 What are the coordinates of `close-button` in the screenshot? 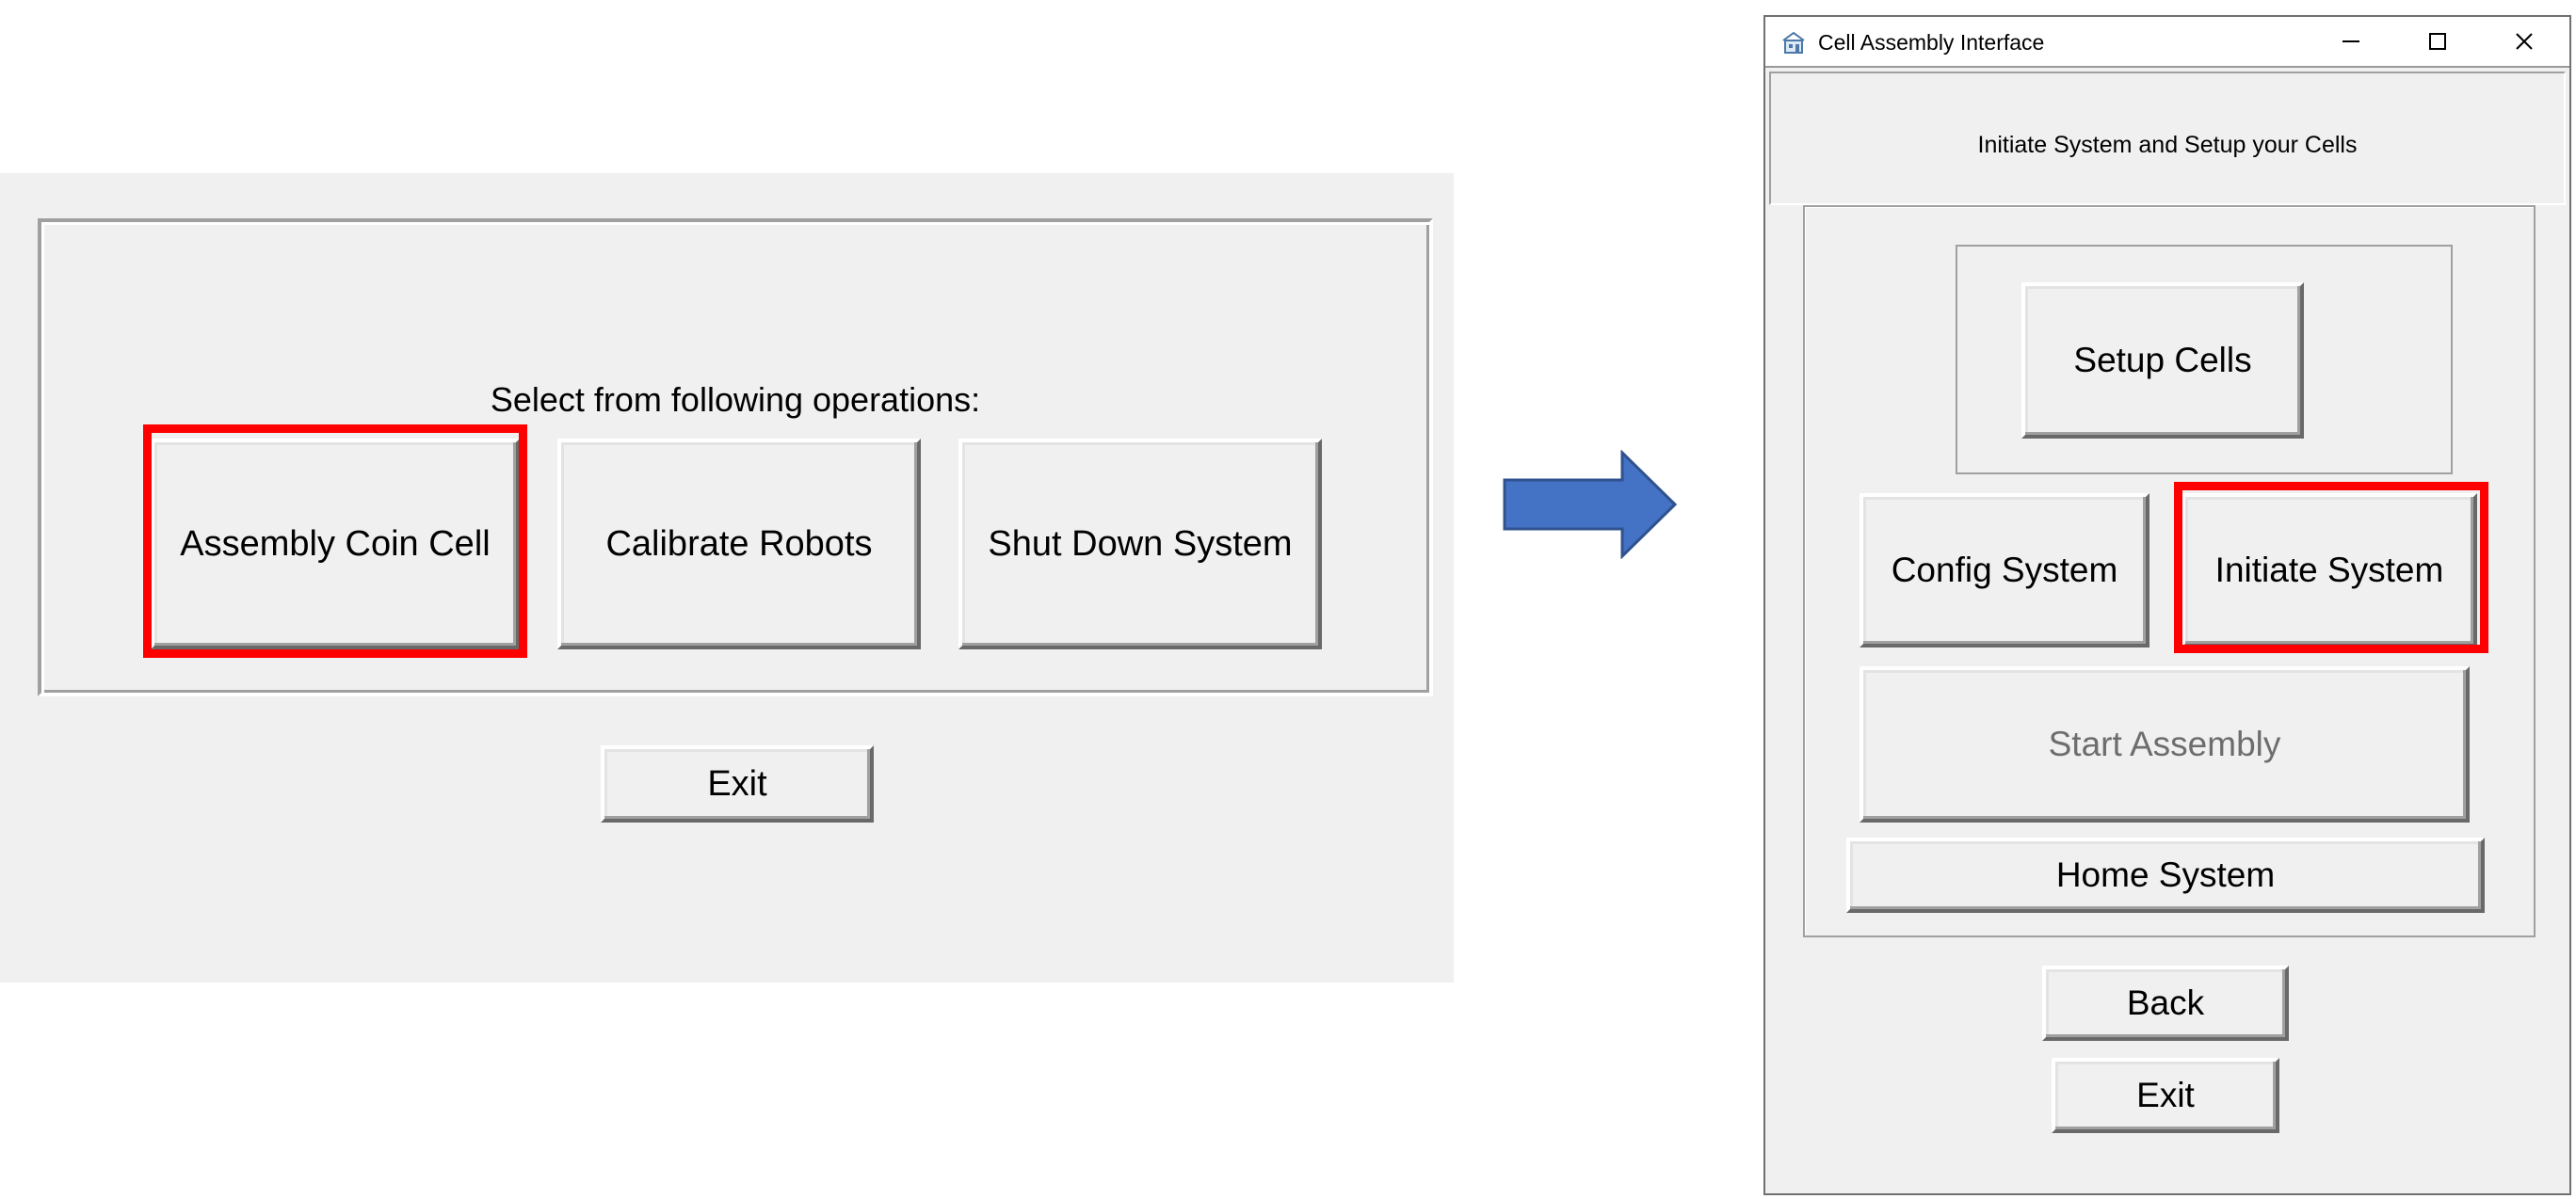 It's located at (2524, 42).